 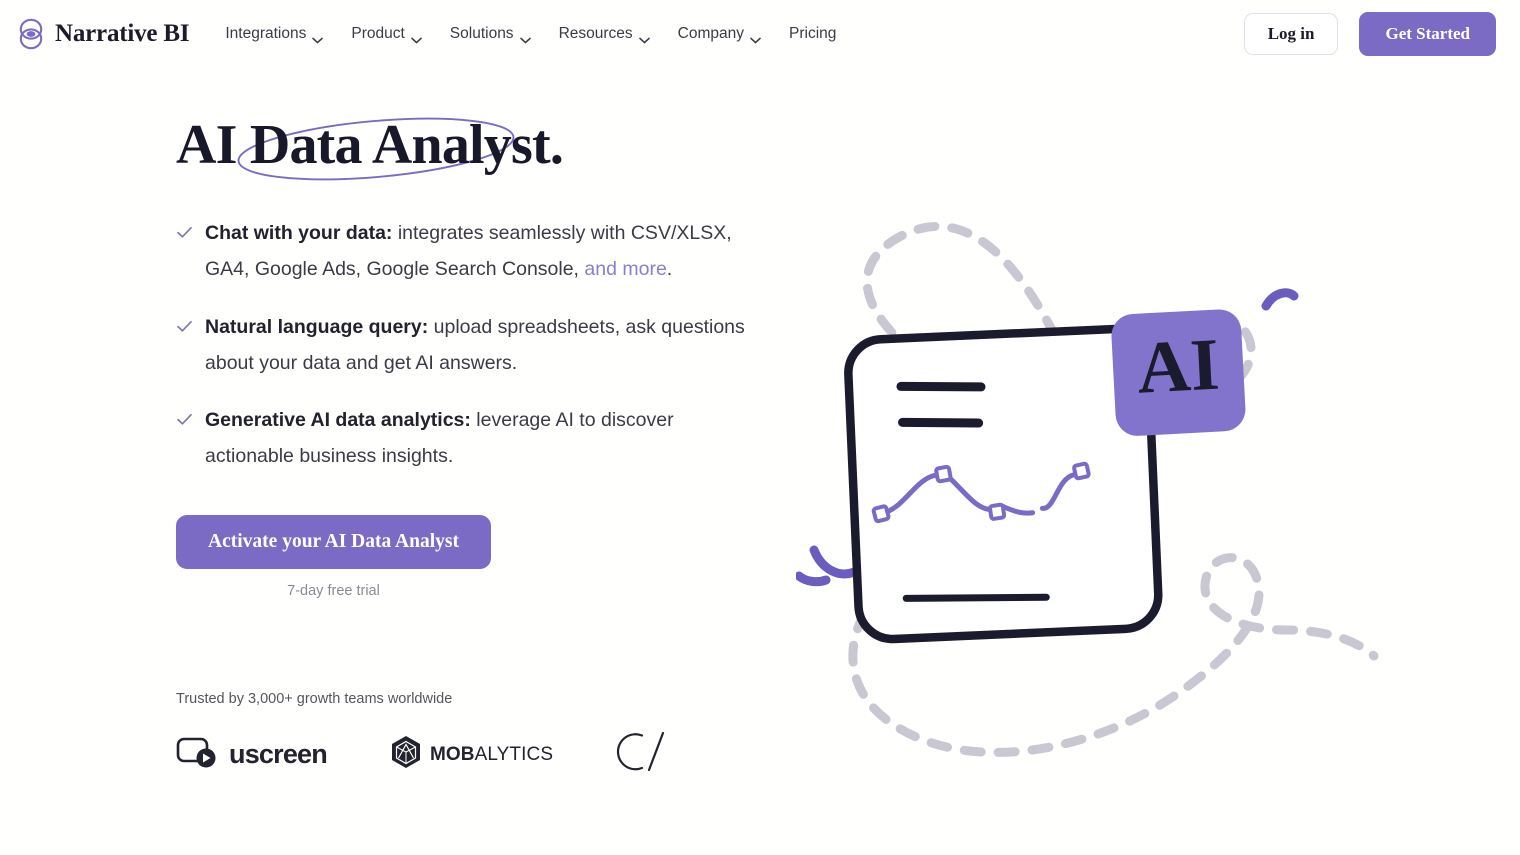 What do you see at coordinates (370, 145) in the screenshot?
I see `page-title: AI Data Analyst.` at bounding box center [370, 145].